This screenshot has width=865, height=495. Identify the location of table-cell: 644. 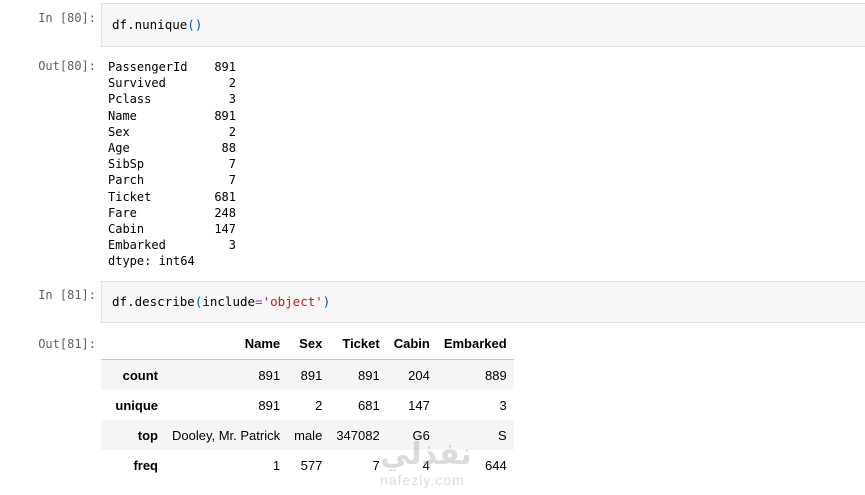
(496, 465).